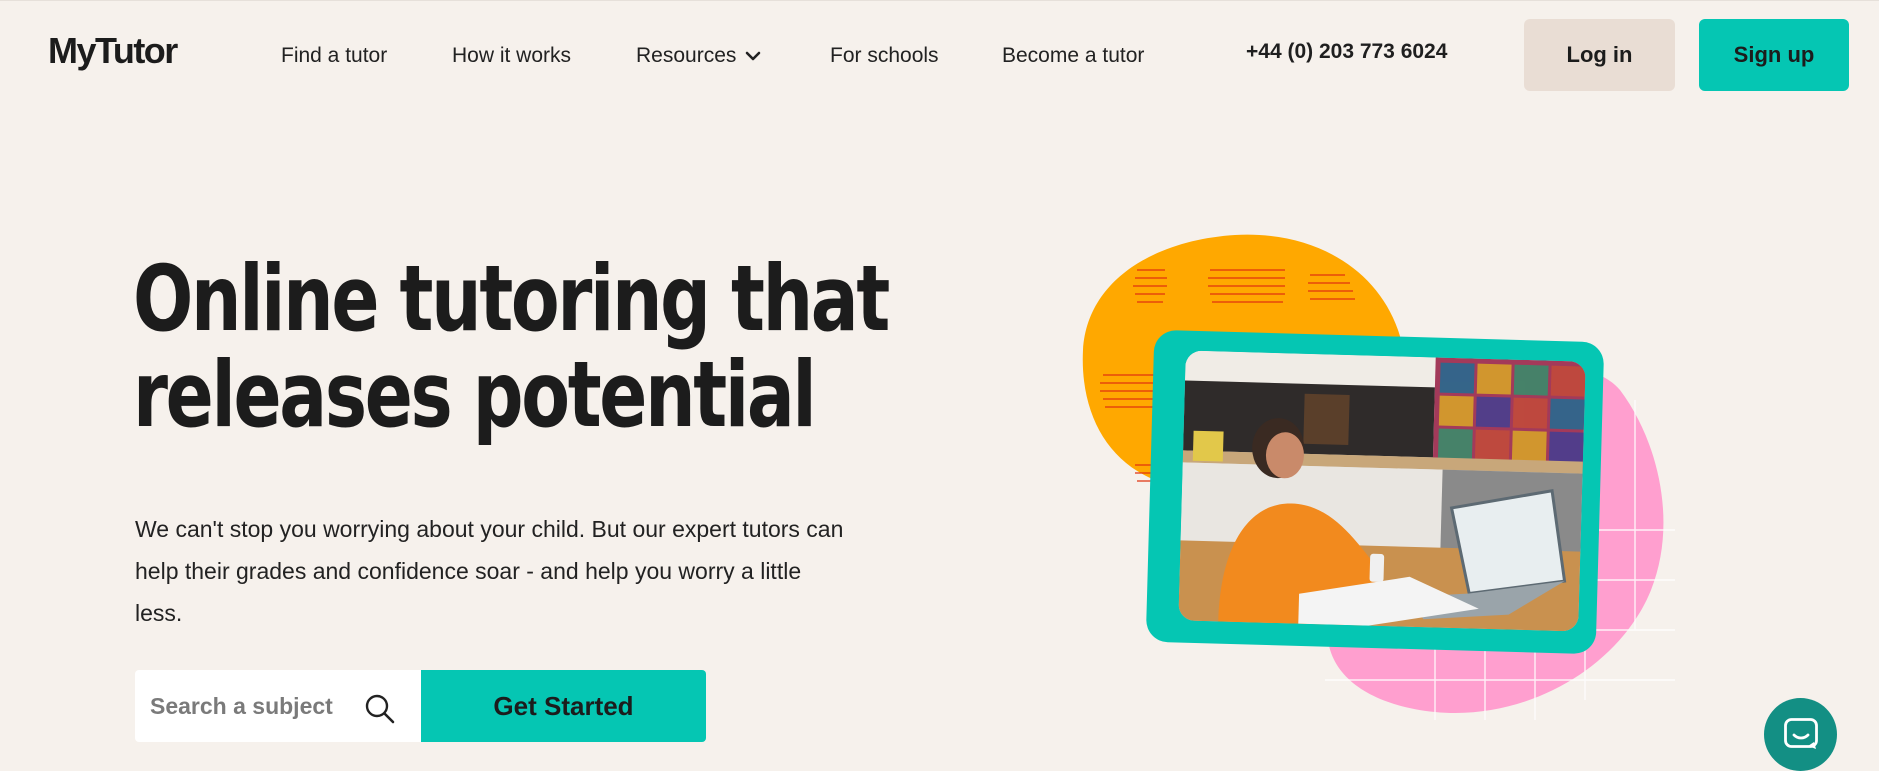 This screenshot has height=771, width=1879. I want to click on nav-find-a-tutor: Find a tutor, so click(334, 56).